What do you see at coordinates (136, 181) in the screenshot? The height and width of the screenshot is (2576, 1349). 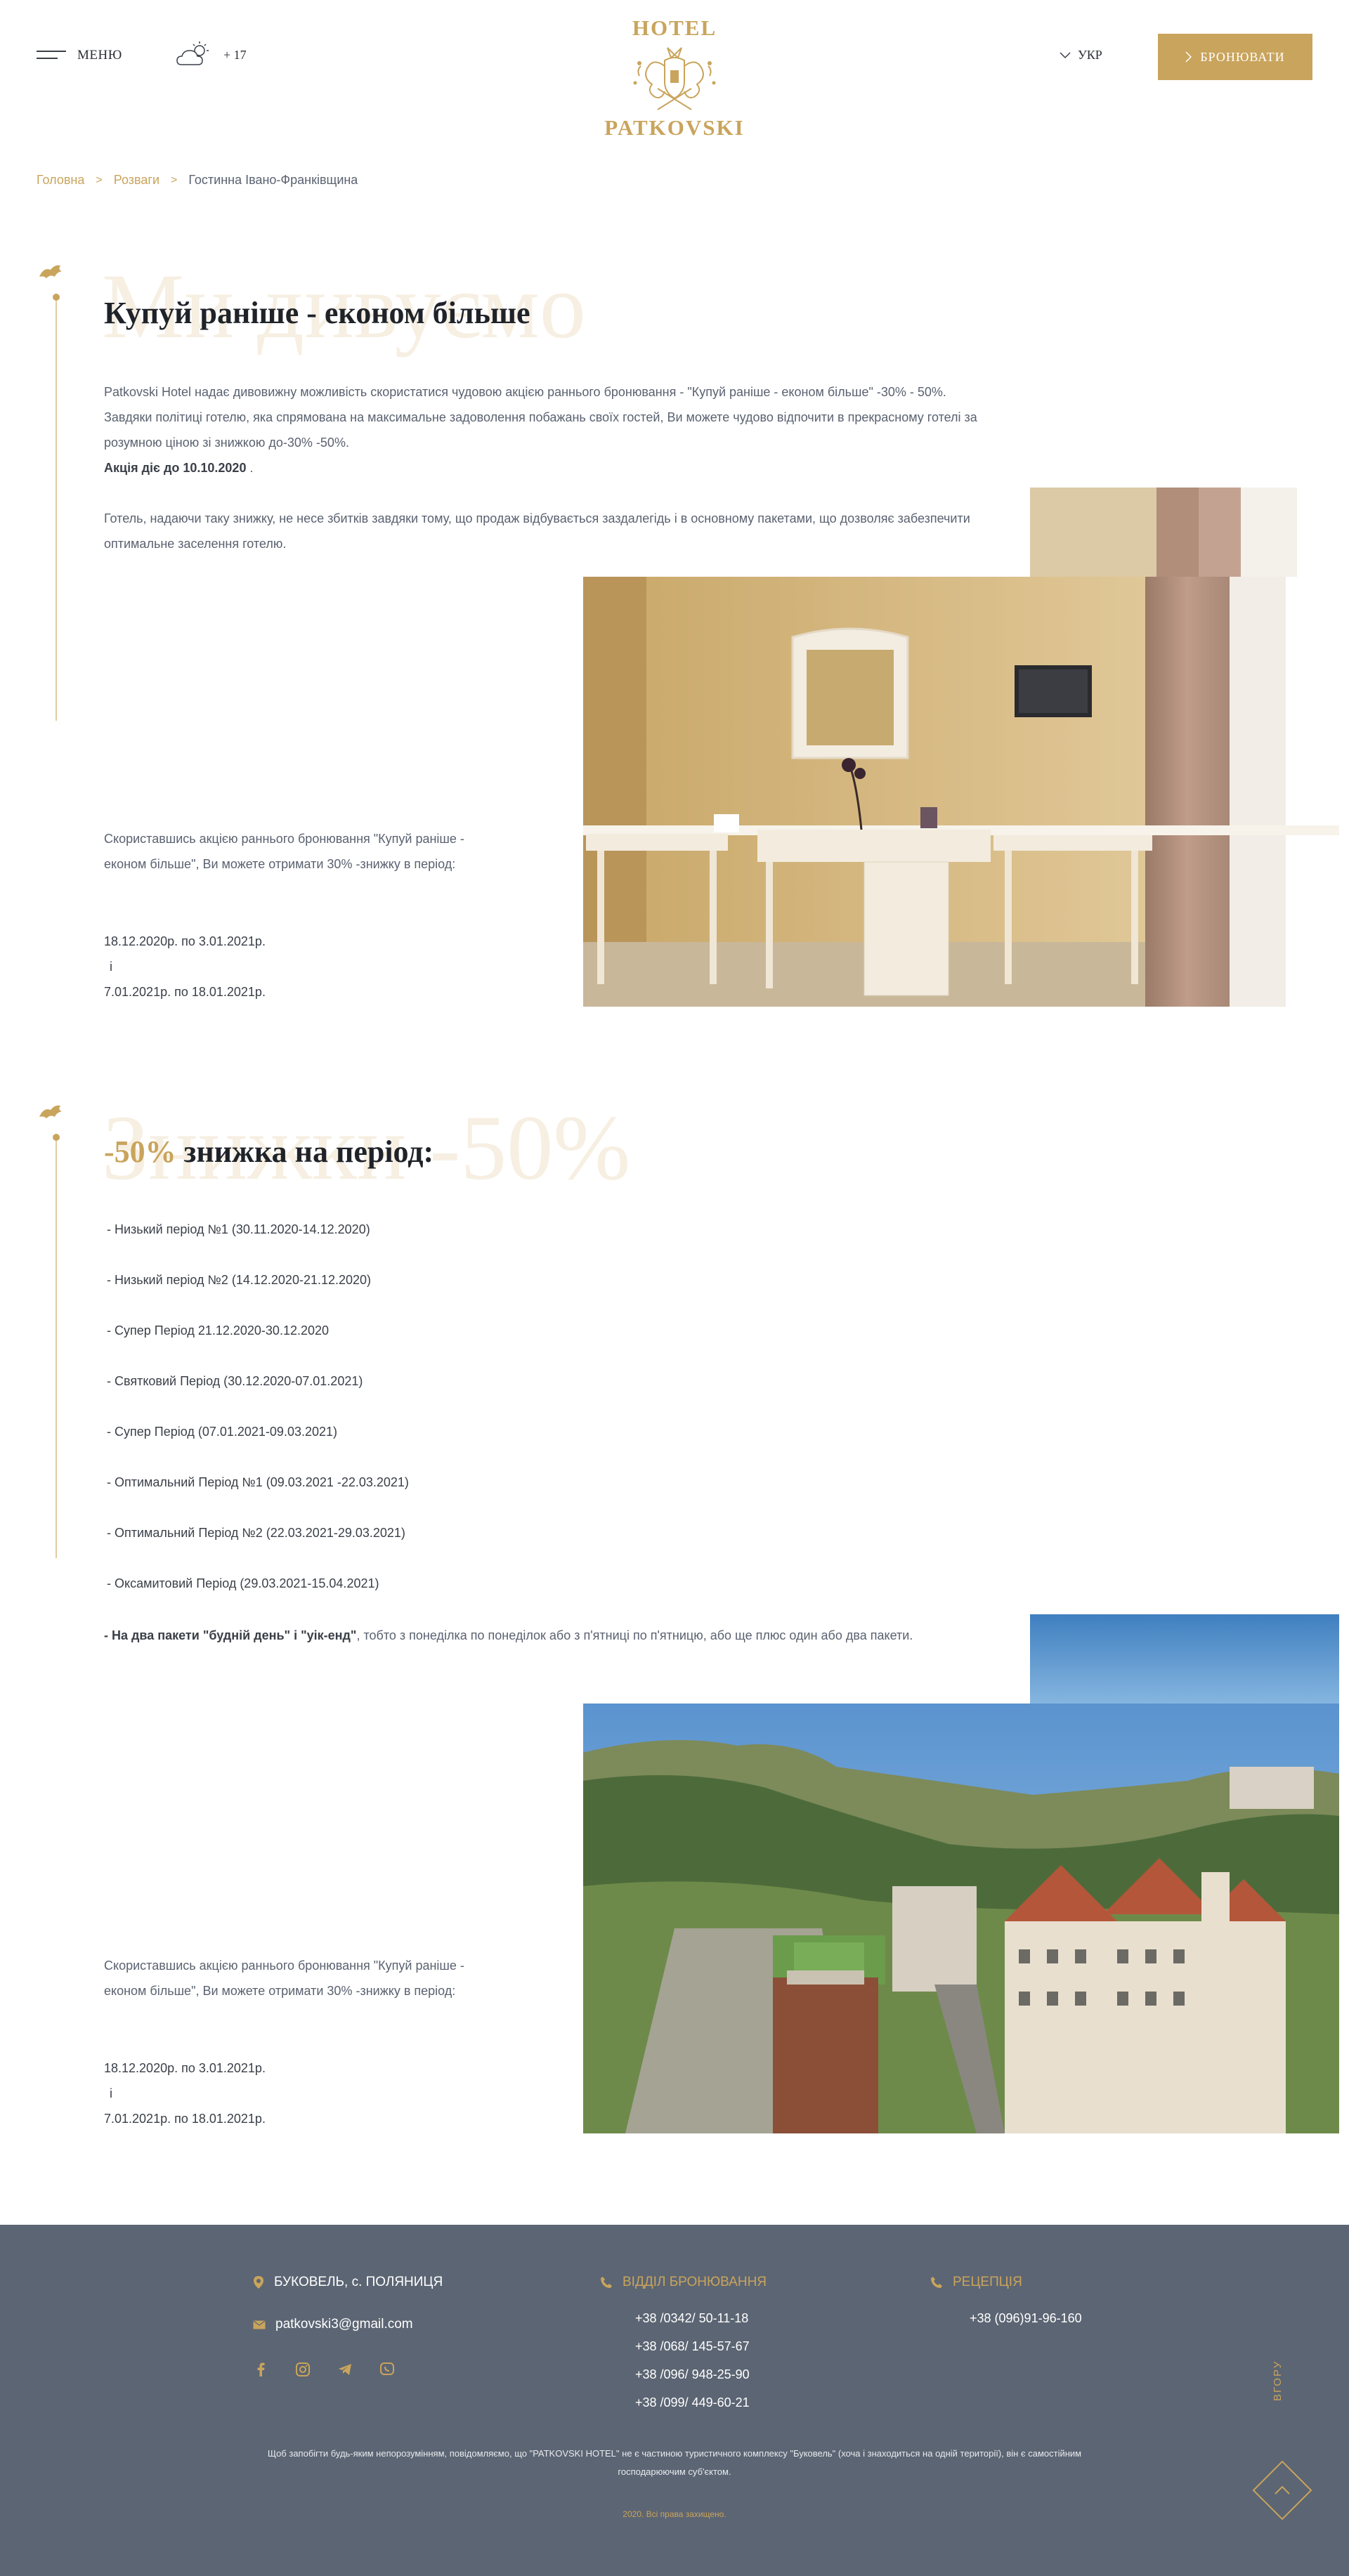 I see `breadcrumb-section-link: Розваги` at bounding box center [136, 181].